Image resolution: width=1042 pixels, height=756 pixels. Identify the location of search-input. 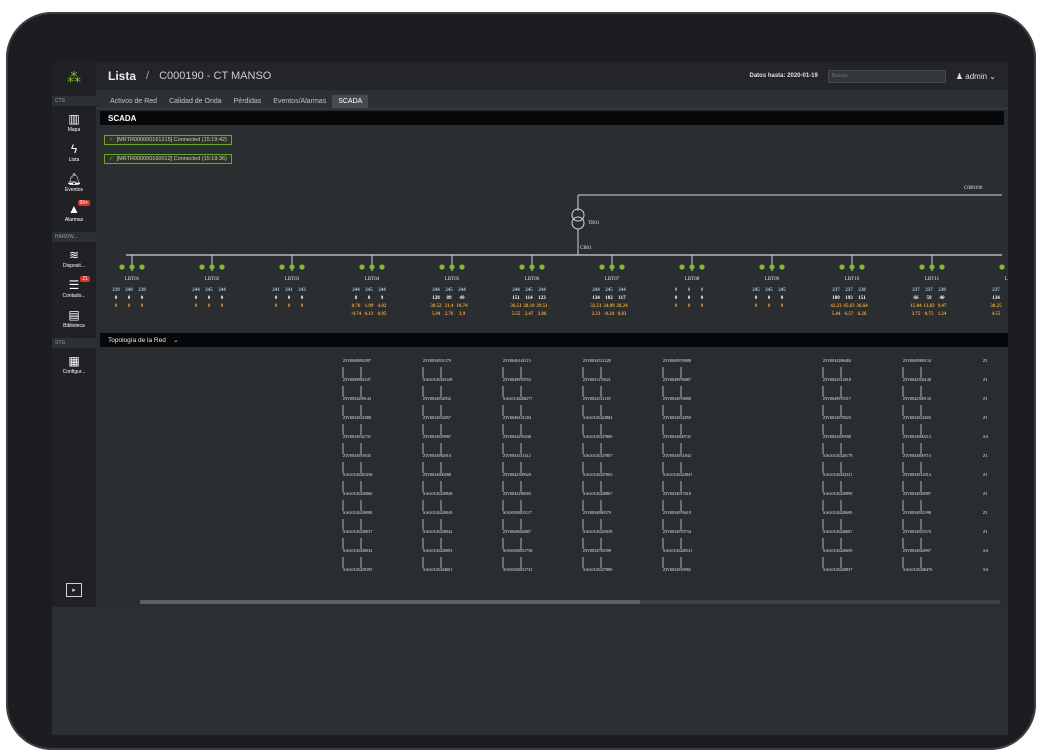
(886, 76).